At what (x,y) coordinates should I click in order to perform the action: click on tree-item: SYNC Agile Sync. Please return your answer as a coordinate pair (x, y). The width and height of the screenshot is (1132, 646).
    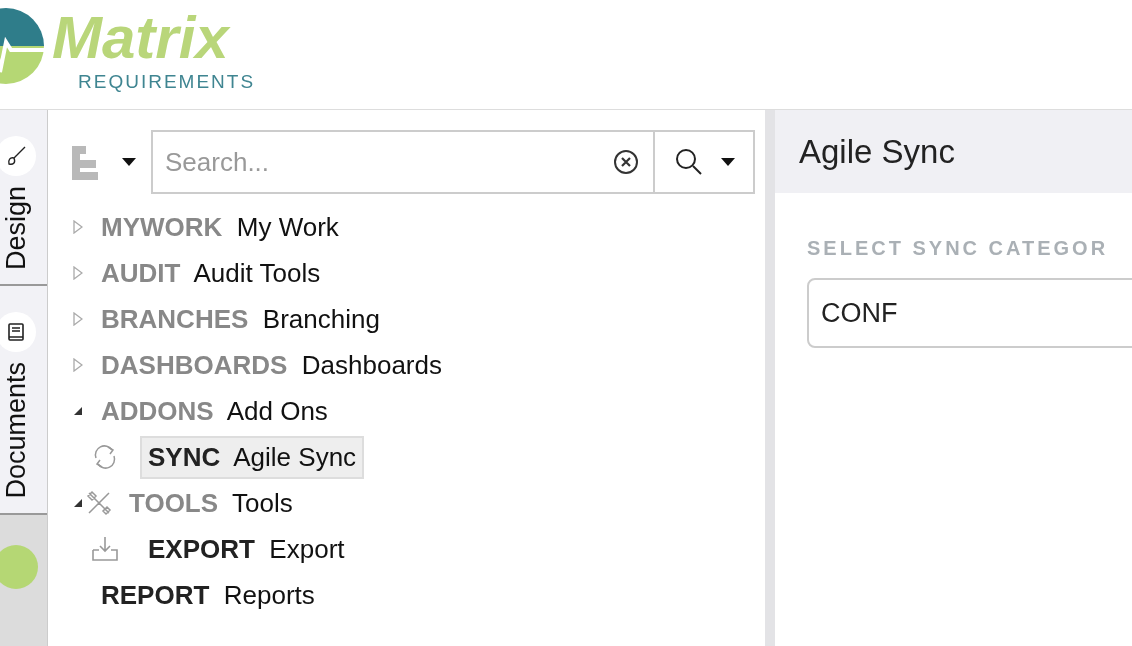
    Looking at the image, I should click on (252, 457).